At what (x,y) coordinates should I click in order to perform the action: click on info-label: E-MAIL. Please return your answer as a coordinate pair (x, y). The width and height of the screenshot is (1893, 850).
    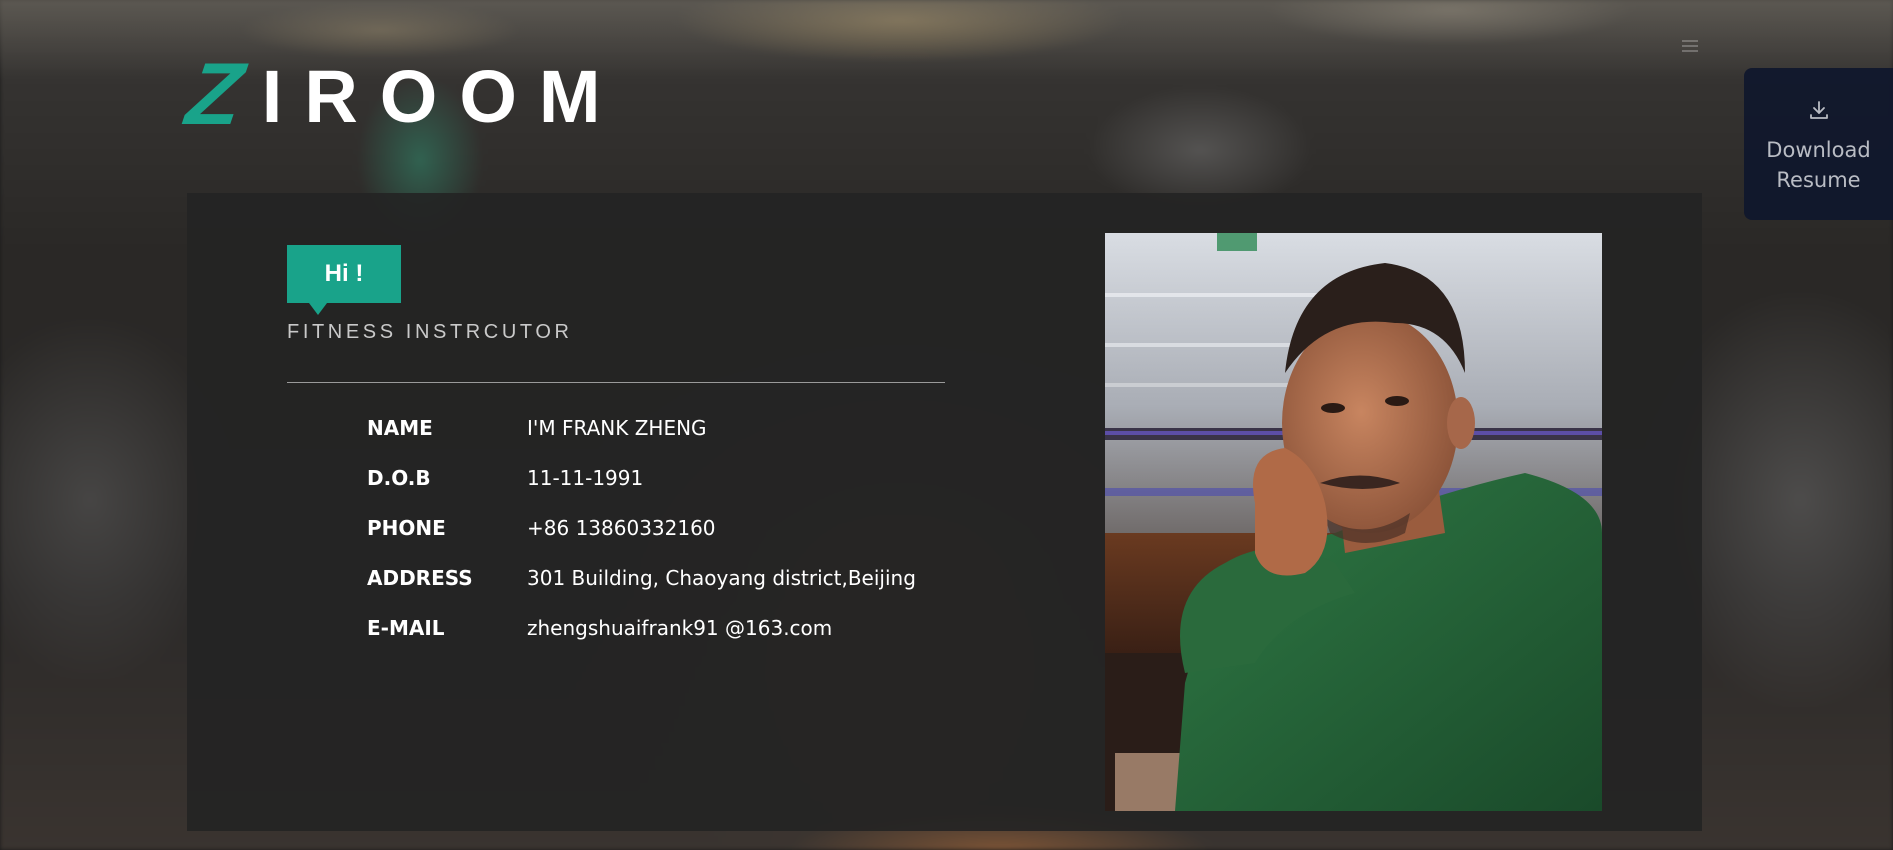
    Looking at the image, I should click on (406, 628).